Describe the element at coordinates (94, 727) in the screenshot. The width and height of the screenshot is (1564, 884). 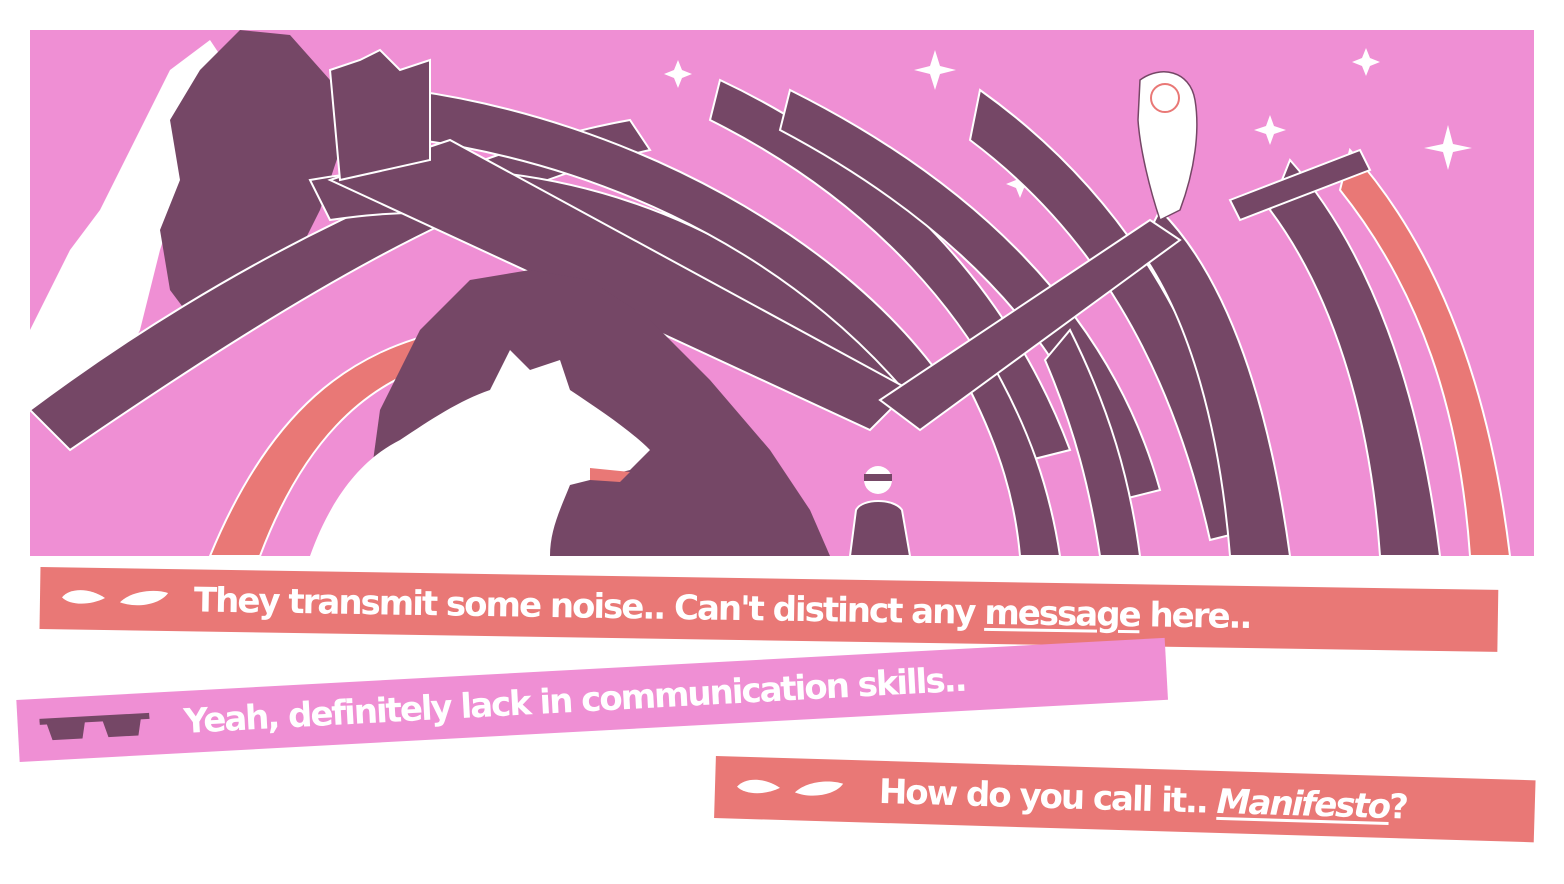
I see `sunglasses-icon` at that location.